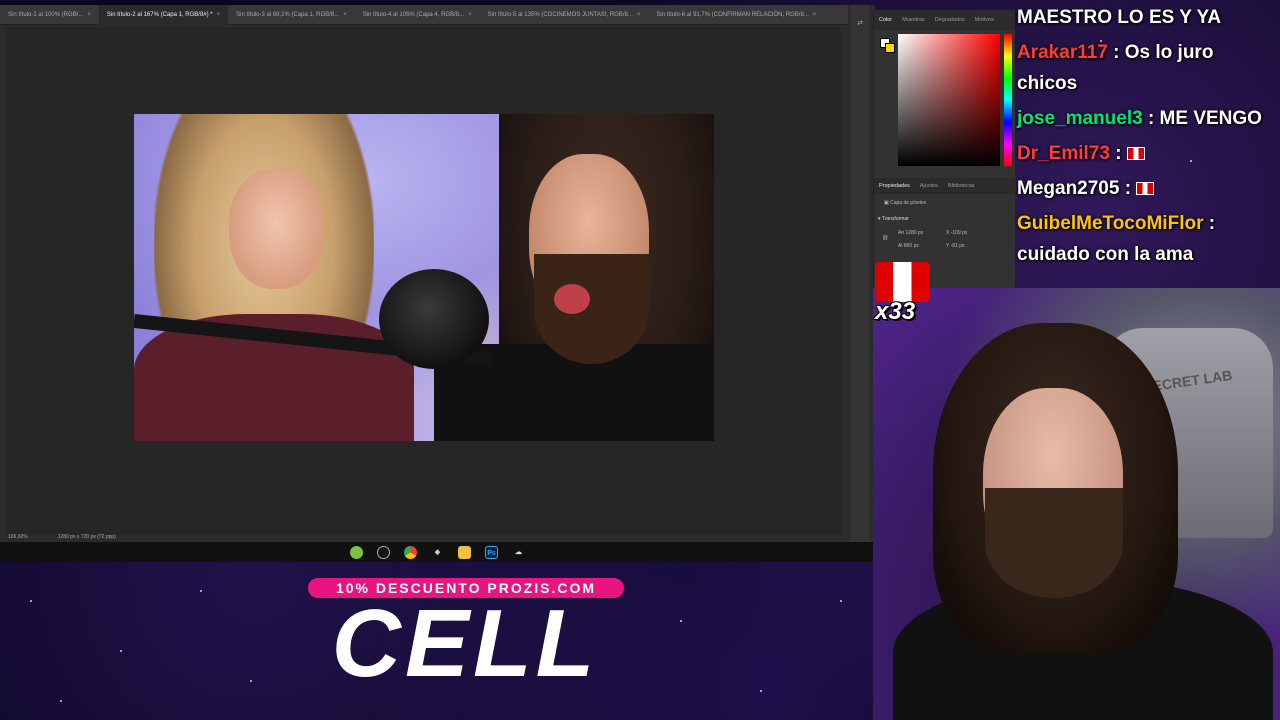  I want to click on promo-headline: CELL, so click(465, 643).